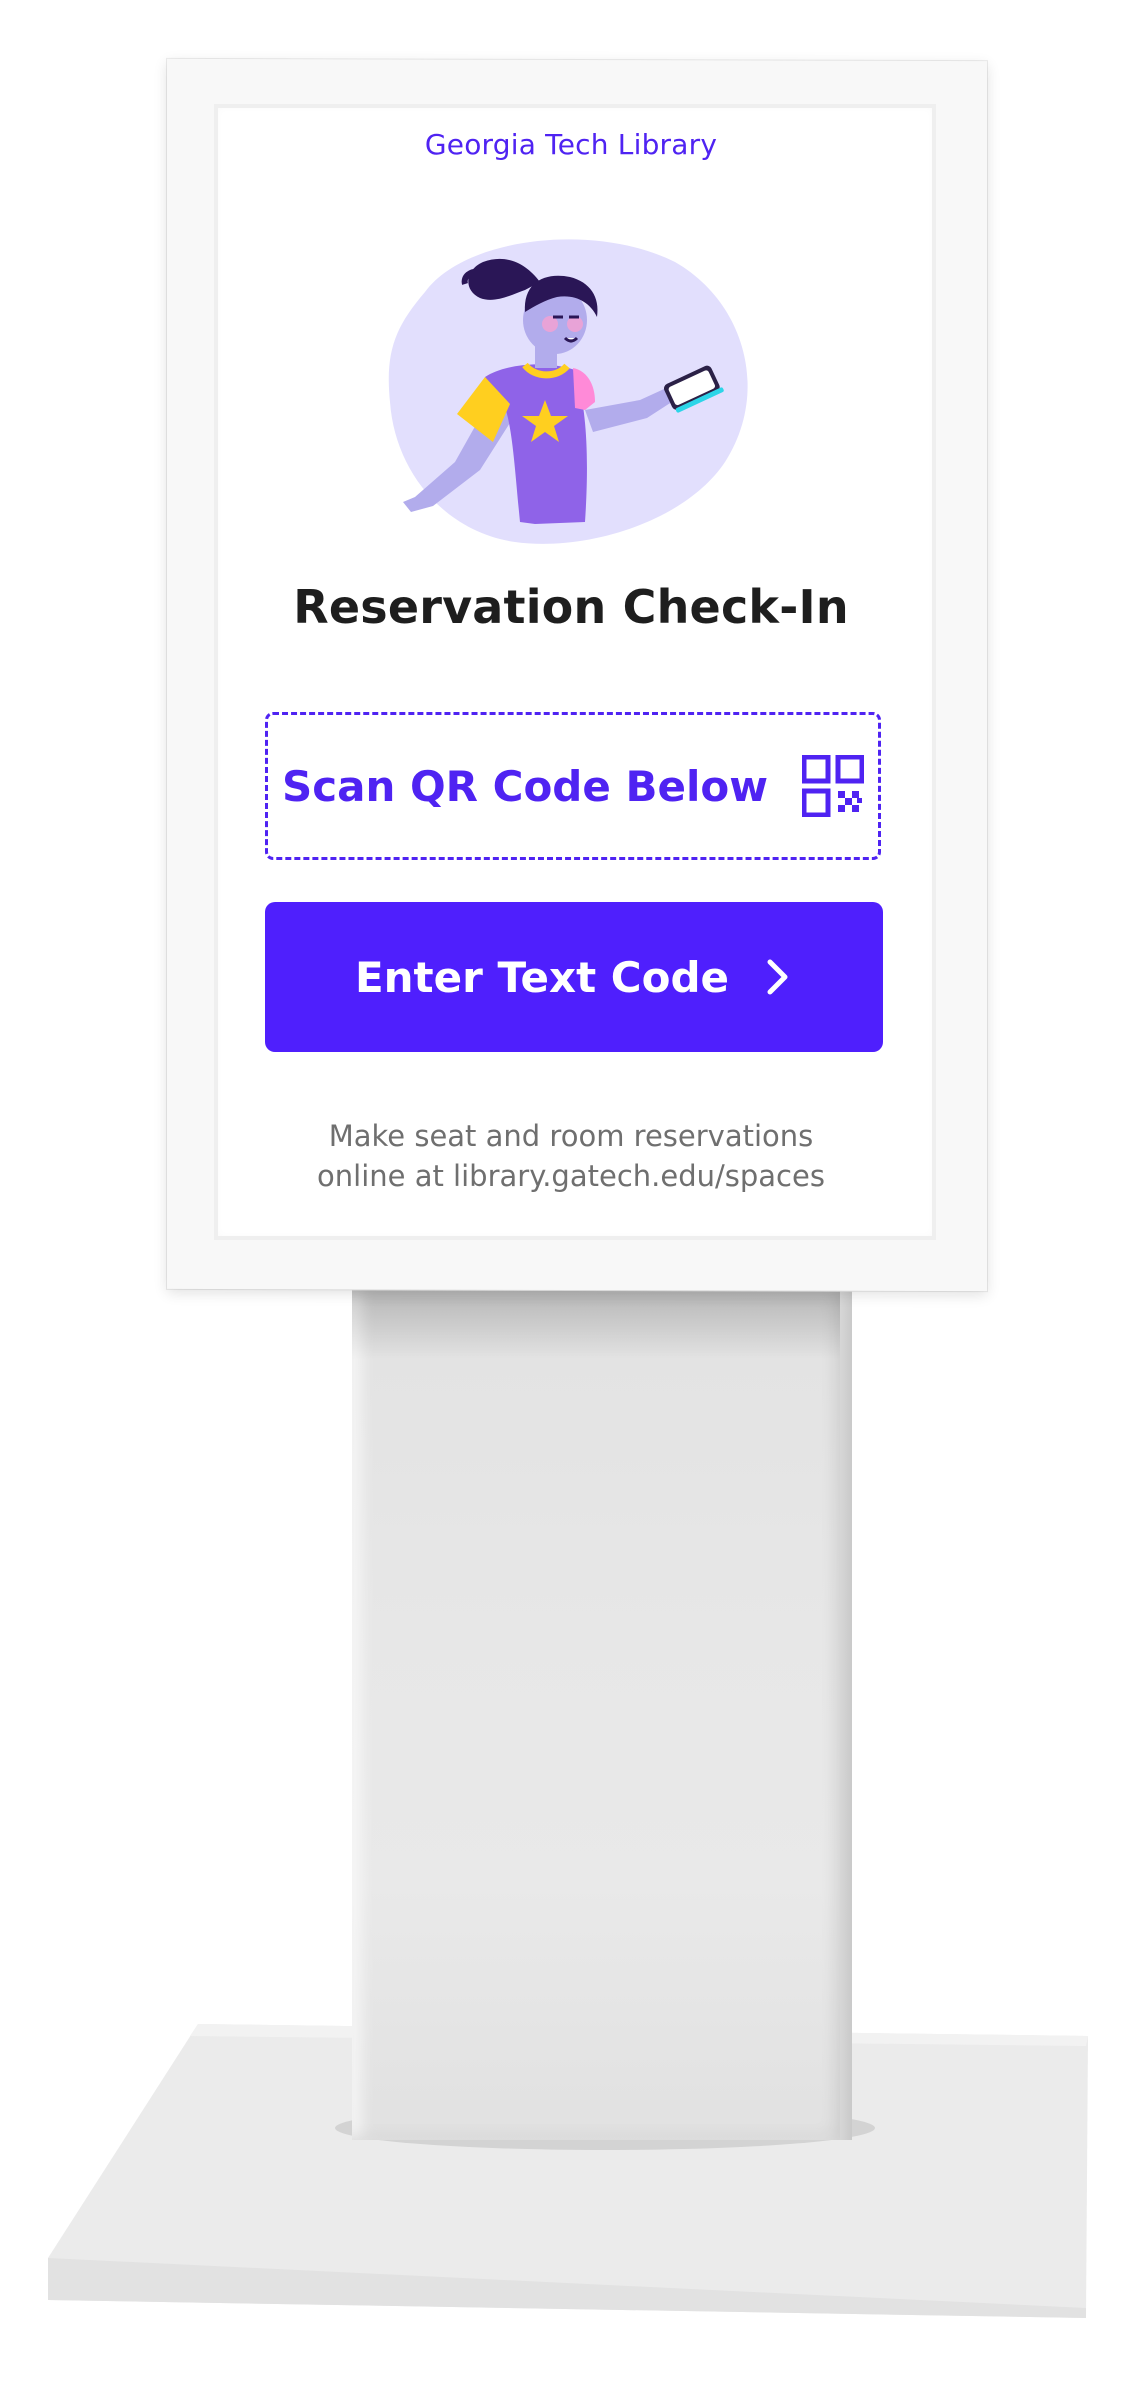 The image size is (1142, 2401). Describe the element at coordinates (525, 786) in the screenshot. I see `scan-qr-label: Scan QR Code Below` at that location.